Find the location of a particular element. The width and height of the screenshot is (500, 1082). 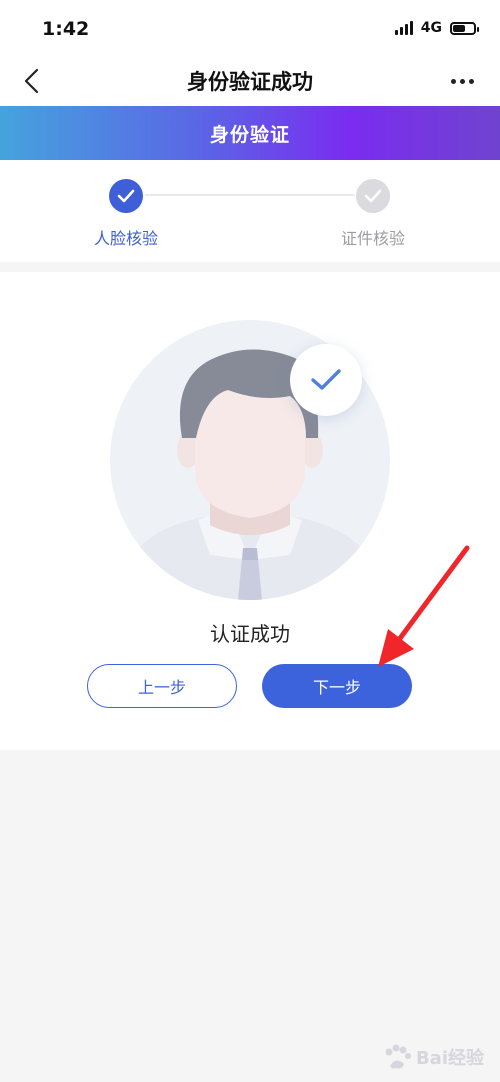

watermark-text: Bai经验 is located at coordinates (449, 1058).